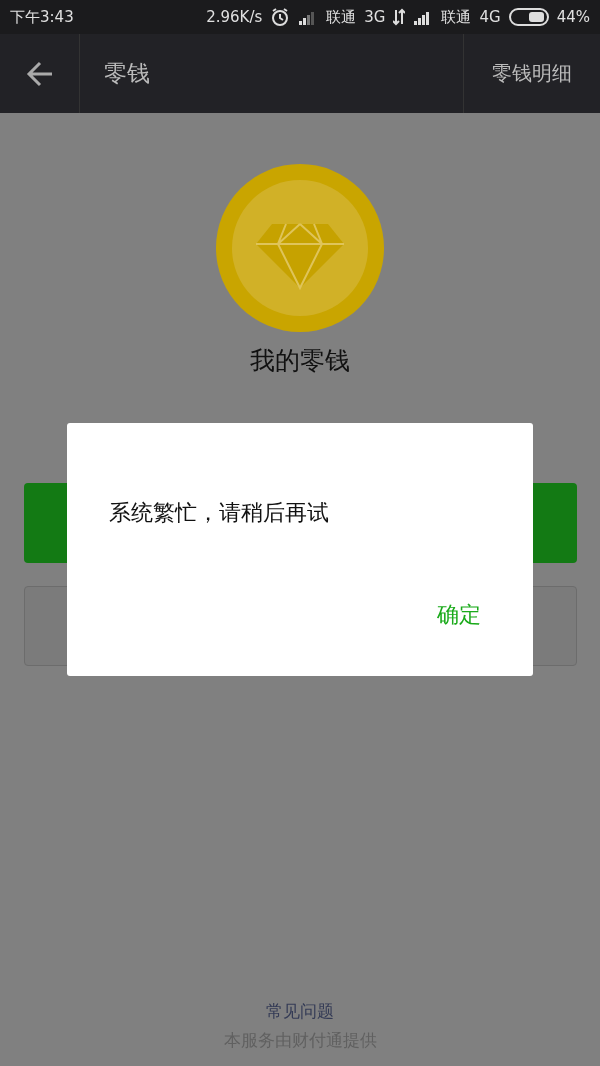  What do you see at coordinates (42, 17) in the screenshot?
I see `status-time: 下午3:43` at bounding box center [42, 17].